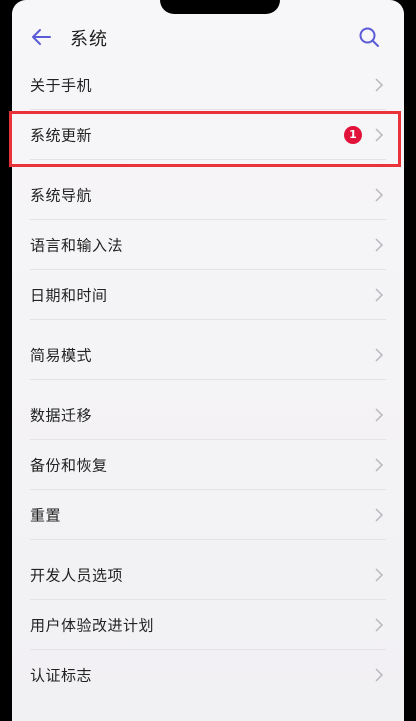 The height and width of the screenshot is (721, 416). What do you see at coordinates (61, 675) in the screenshot?
I see `settings-item-label: 认证标志` at bounding box center [61, 675].